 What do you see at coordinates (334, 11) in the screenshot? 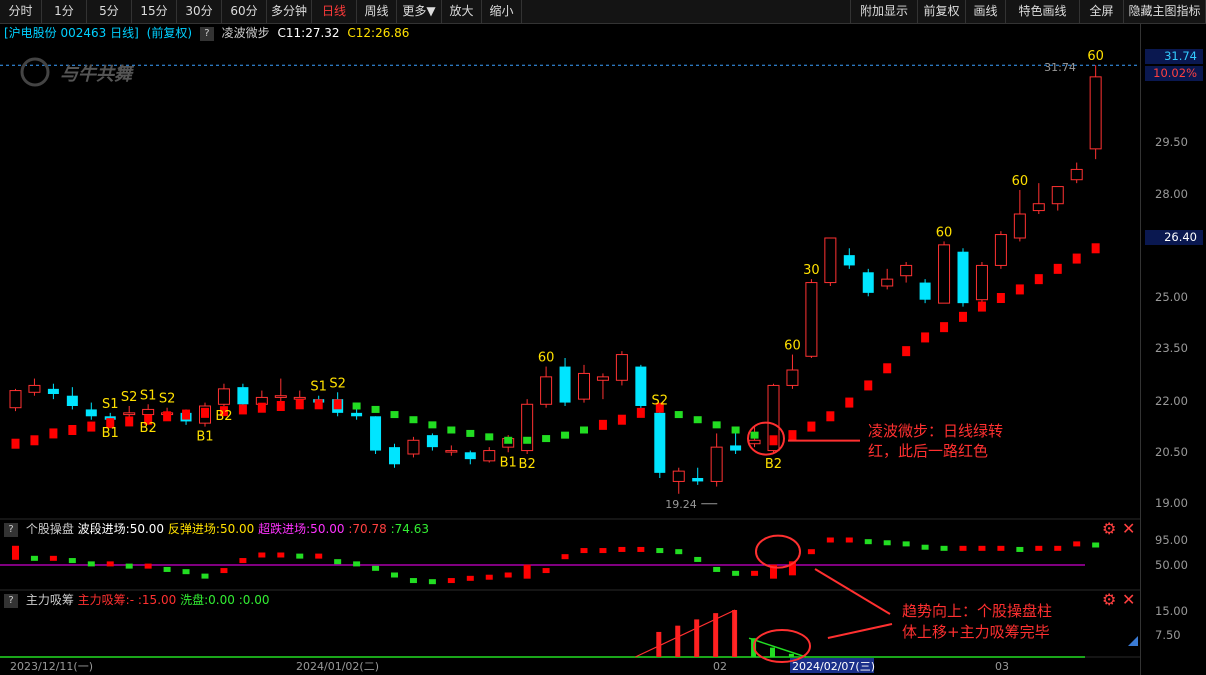
I see `toolbar-btn-7: 日线` at bounding box center [334, 11].